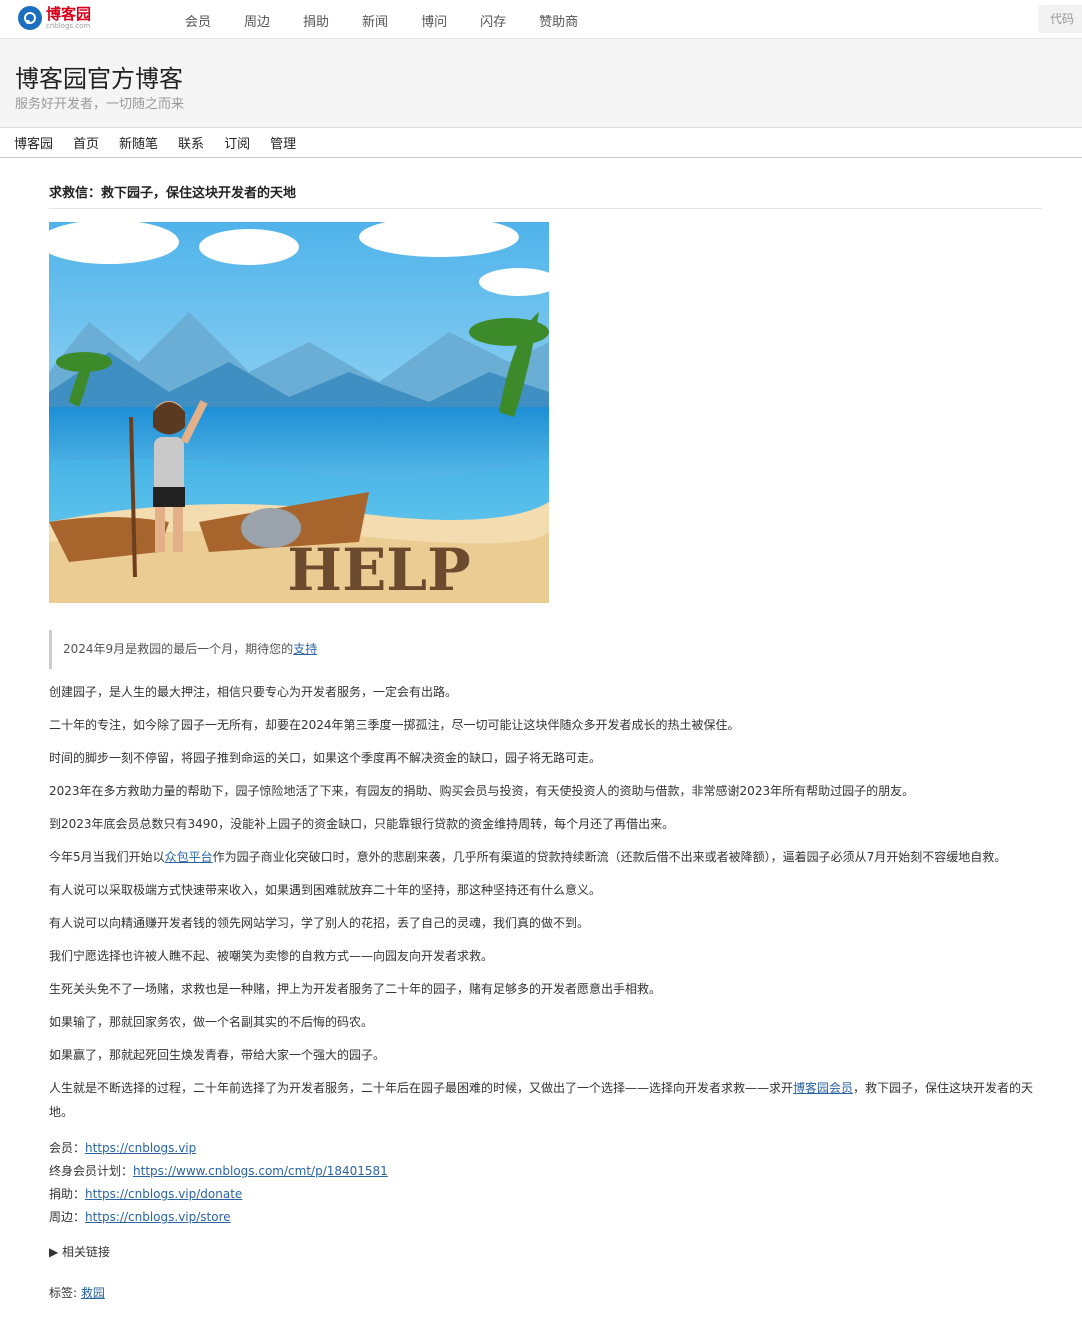  What do you see at coordinates (545, 1148) in the screenshot?
I see `link-row-member: 会员：https://cnblogs.vip` at bounding box center [545, 1148].